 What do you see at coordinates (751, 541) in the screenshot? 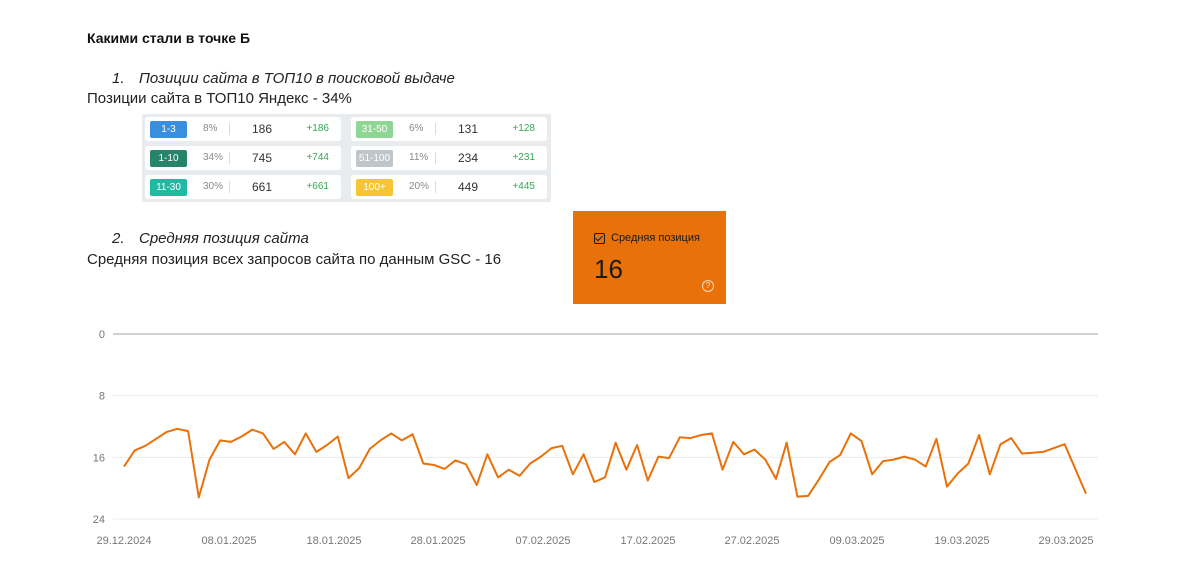
I see `x-tick-label: 27.02.2025` at bounding box center [751, 541].